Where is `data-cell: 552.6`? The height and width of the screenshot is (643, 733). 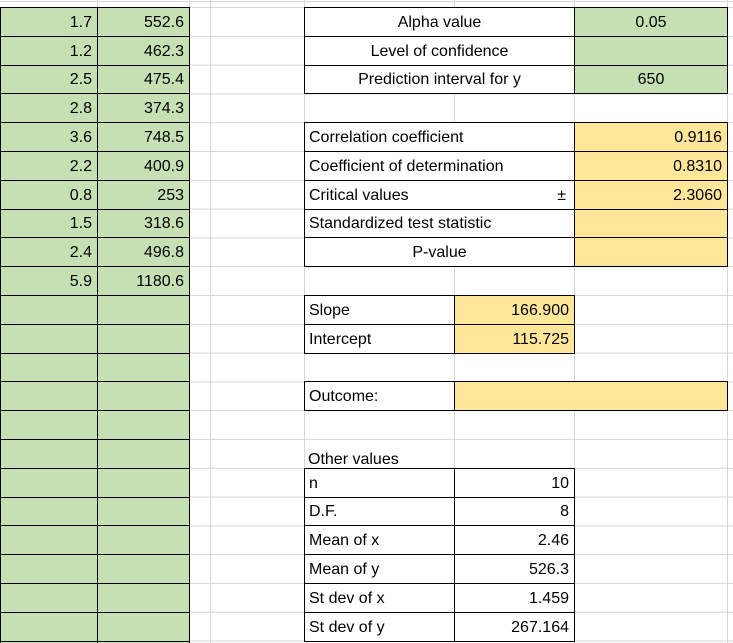
data-cell: 552.6 is located at coordinates (144, 22).